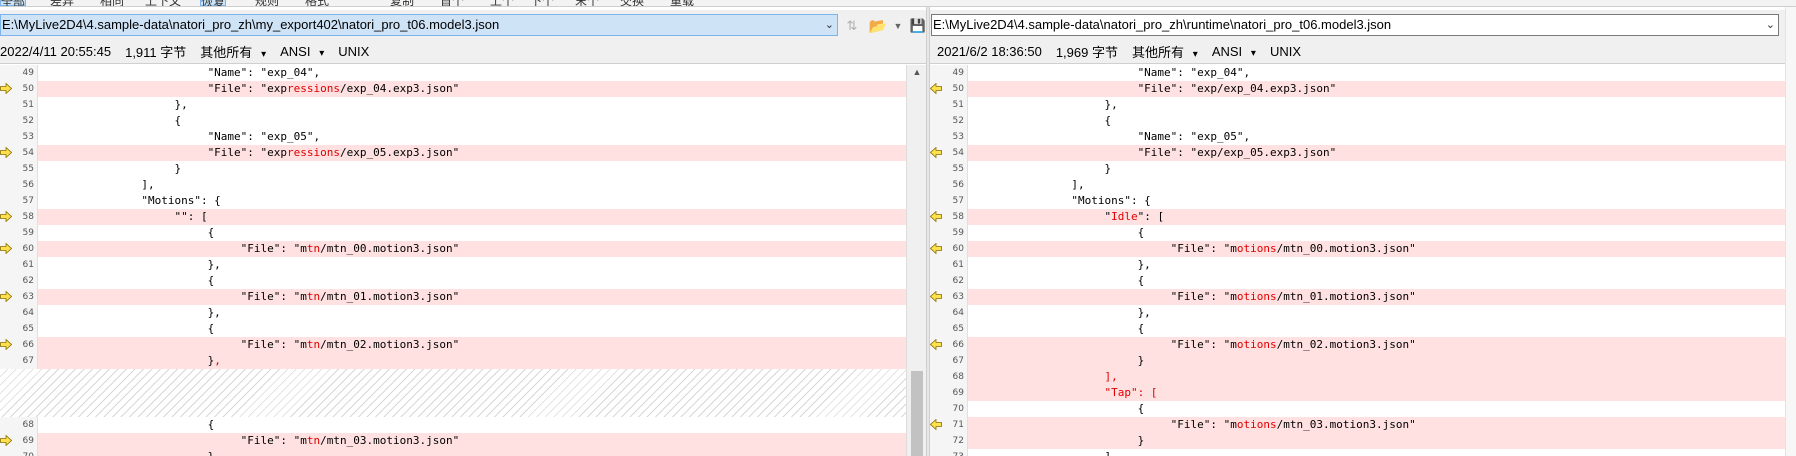 This screenshot has width=1796, height=456. I want to click on toolbar-button: 规则, so click(267, 3).